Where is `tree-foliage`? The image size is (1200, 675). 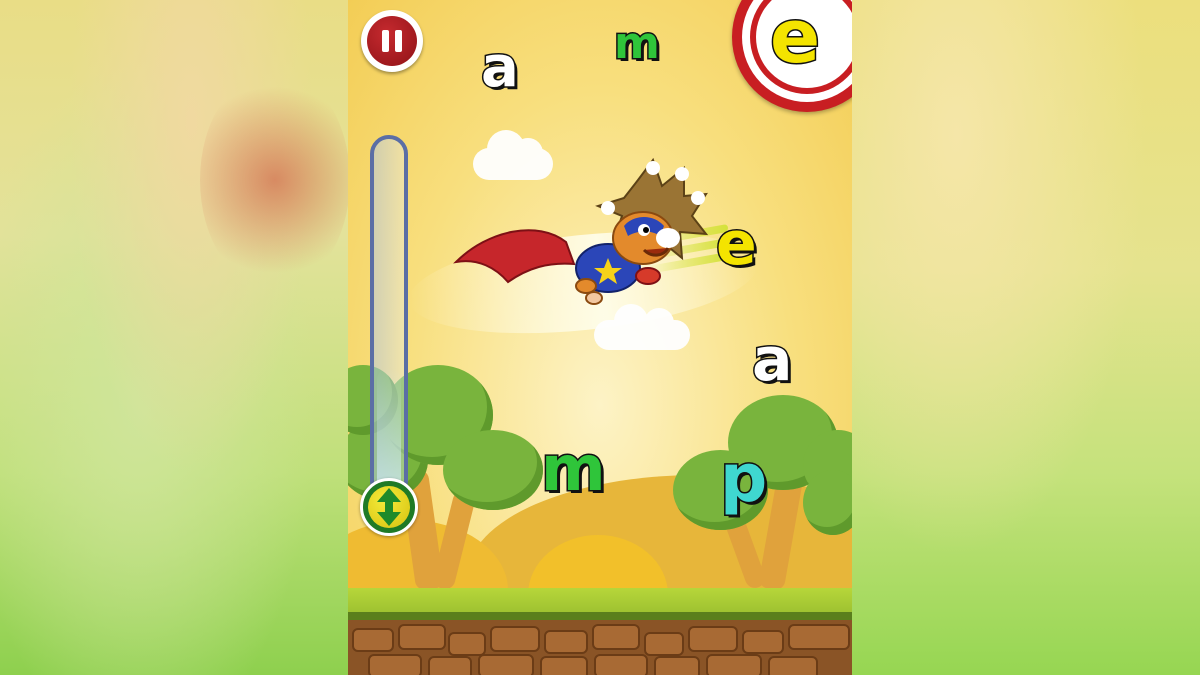 tree-foliage is located at coordinates (493, 470).